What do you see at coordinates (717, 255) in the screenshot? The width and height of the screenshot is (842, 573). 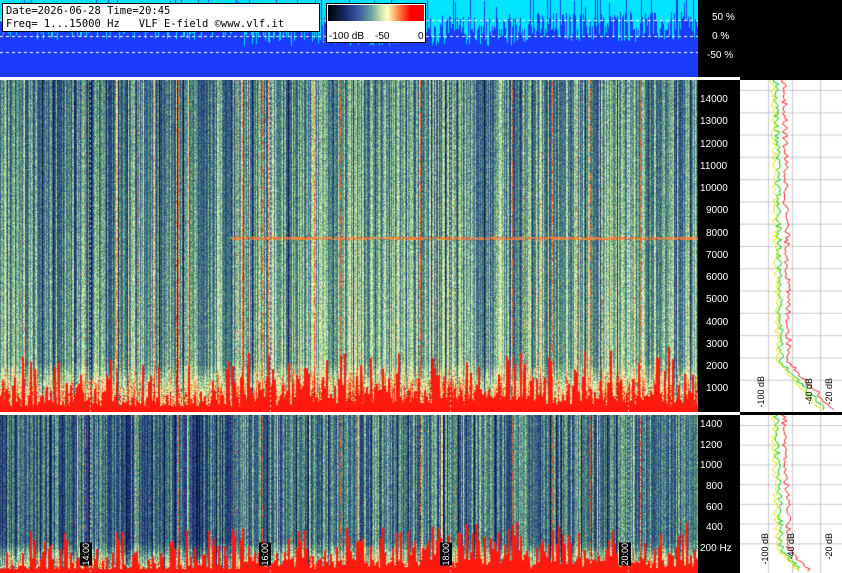 I see `freq-label-7000: 7000` at bounding box center [717, 255].